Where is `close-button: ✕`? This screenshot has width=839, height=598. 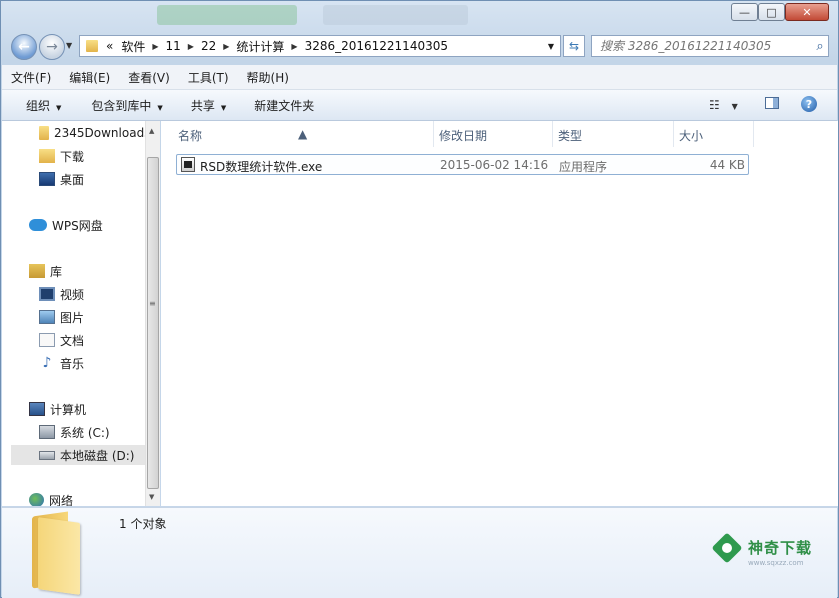 close-button: ✕ is located at coordinates (807, 12).